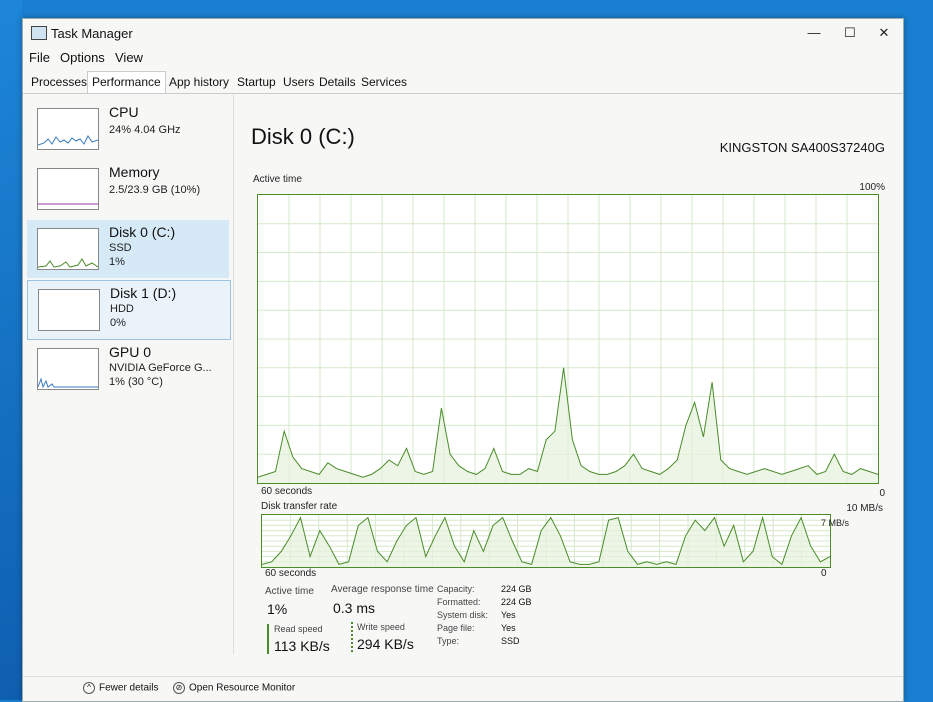  What do you see at coordinates (145, 130) in the screenshot?
I see `sidebar-item-detail: 24% 4.04 GHz` at bounding box center [145, 130].